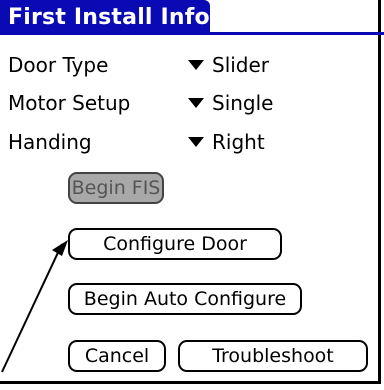 The width and height of the screenshot is (384, 390). Describe the element at coordinates (241, 65) in the screenshot. I see `door-type-value: Slider` at that location.